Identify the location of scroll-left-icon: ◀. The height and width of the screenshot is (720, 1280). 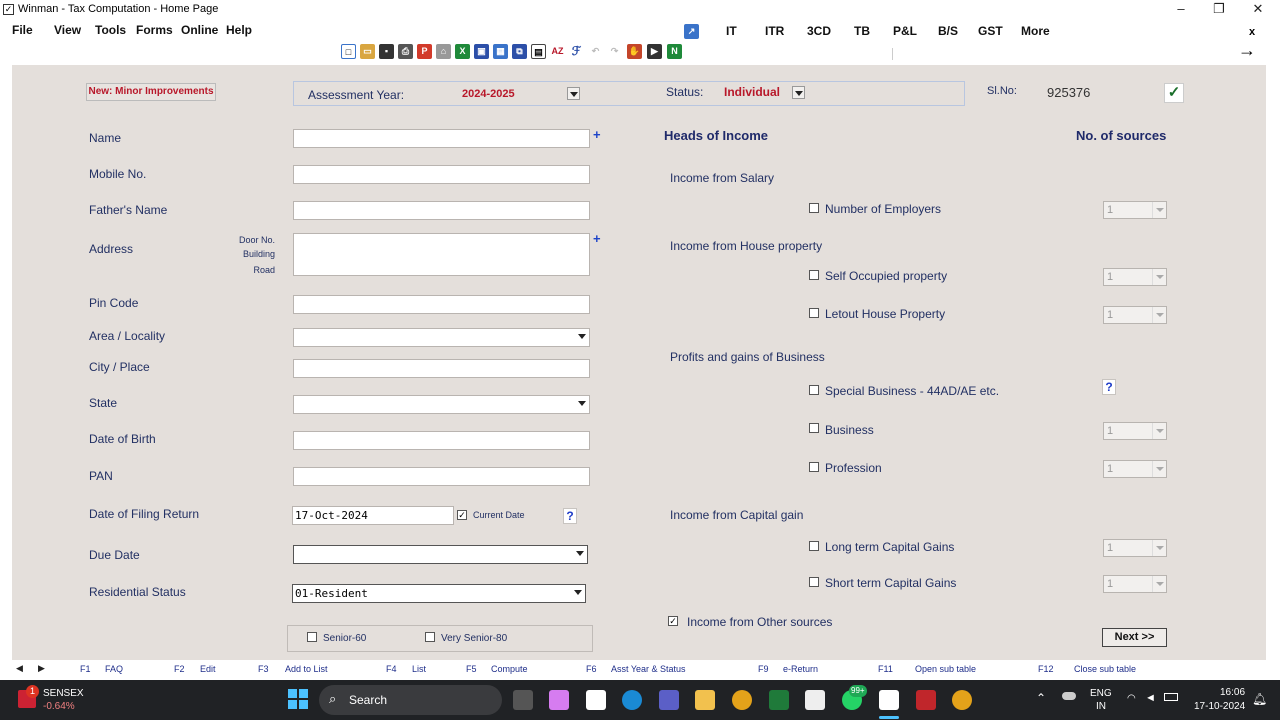
(21, 669).